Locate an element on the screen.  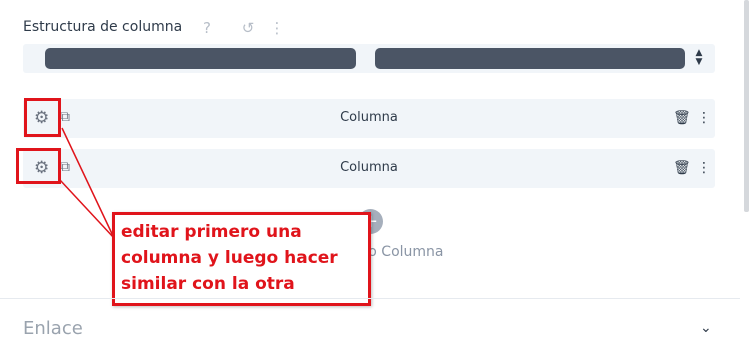
undo-icon: ↺ is located at coordinates (248, 28).